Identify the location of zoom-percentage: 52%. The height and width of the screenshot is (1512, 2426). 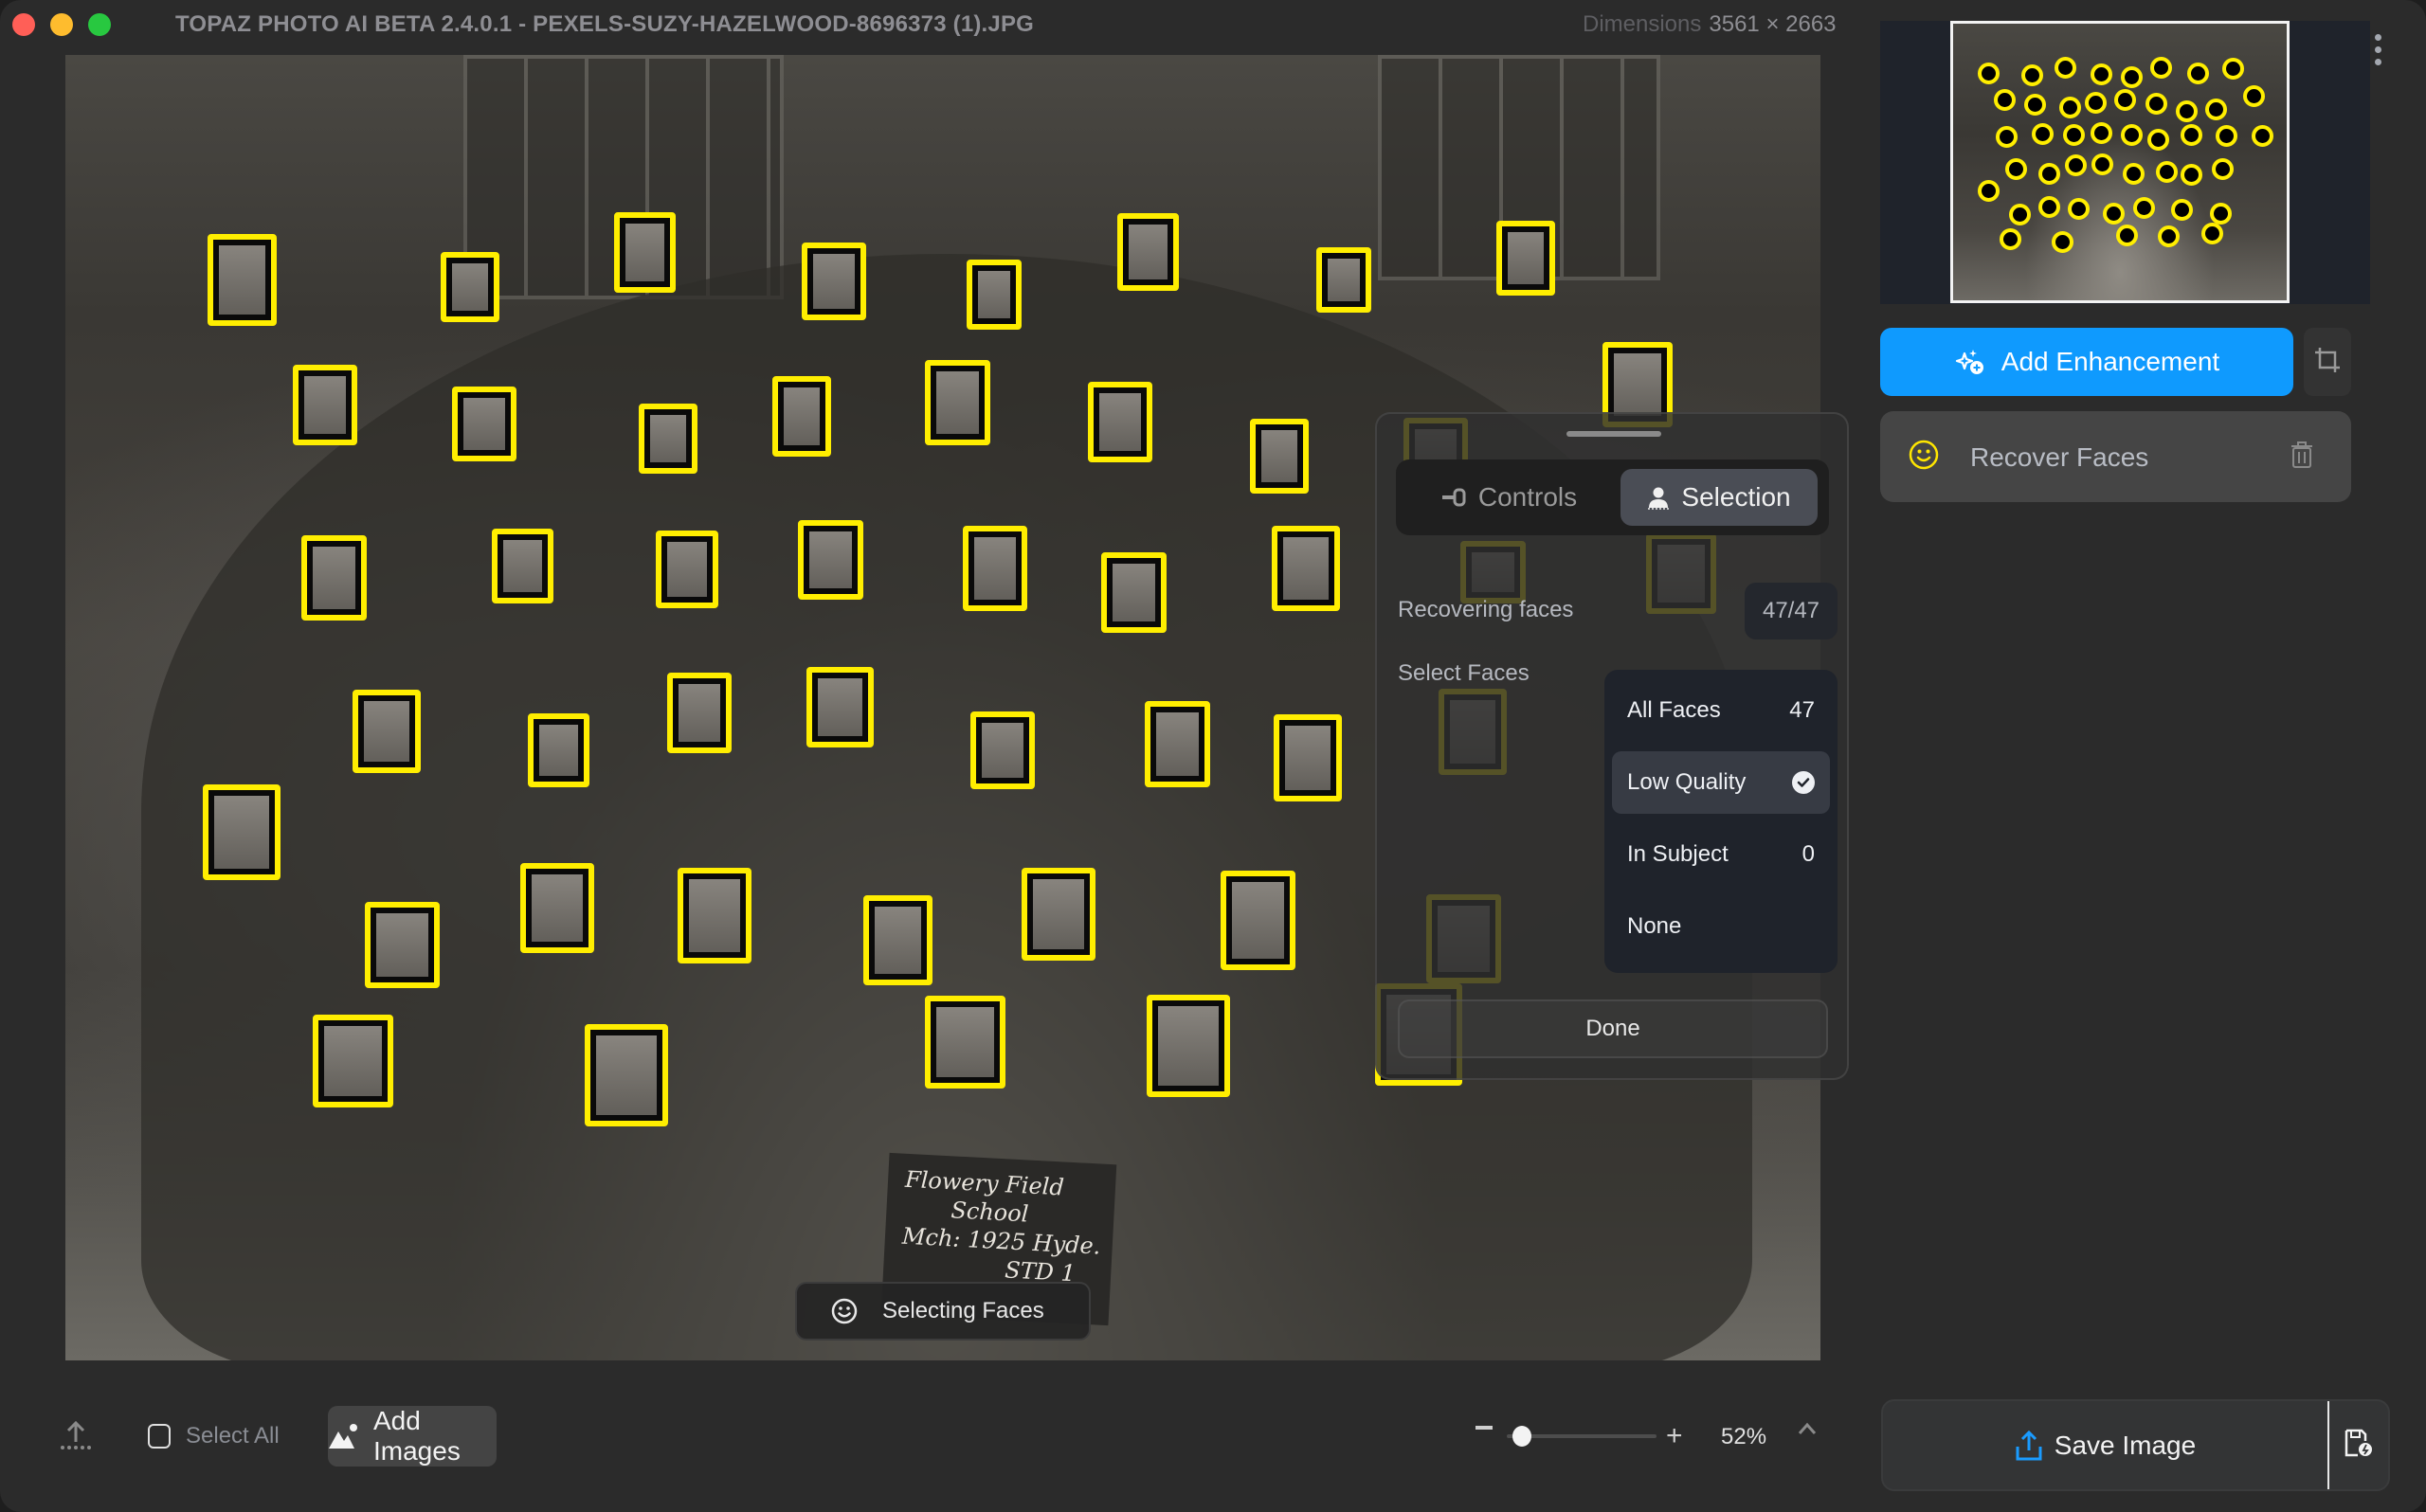
(1743, 1437).